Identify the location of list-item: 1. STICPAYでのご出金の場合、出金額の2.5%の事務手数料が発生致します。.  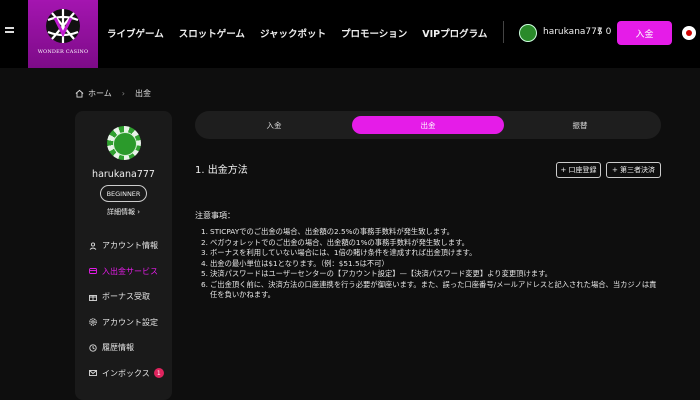
(432, 232).